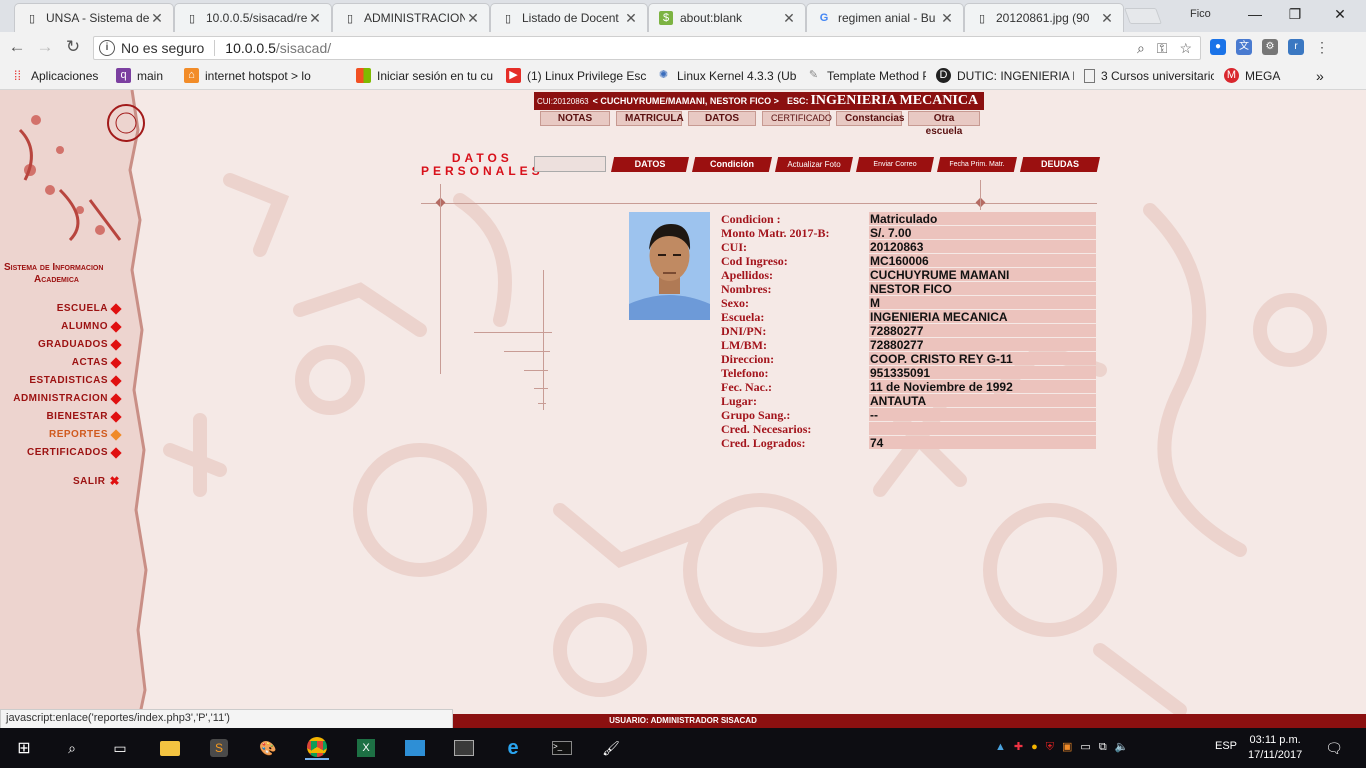 The height and width of the screenshot is (768, 1366). What do you see at coordinates (732, 164) in the screenshot?
I see `subnav-condicion: Condición` at bounding box center [732, 164].